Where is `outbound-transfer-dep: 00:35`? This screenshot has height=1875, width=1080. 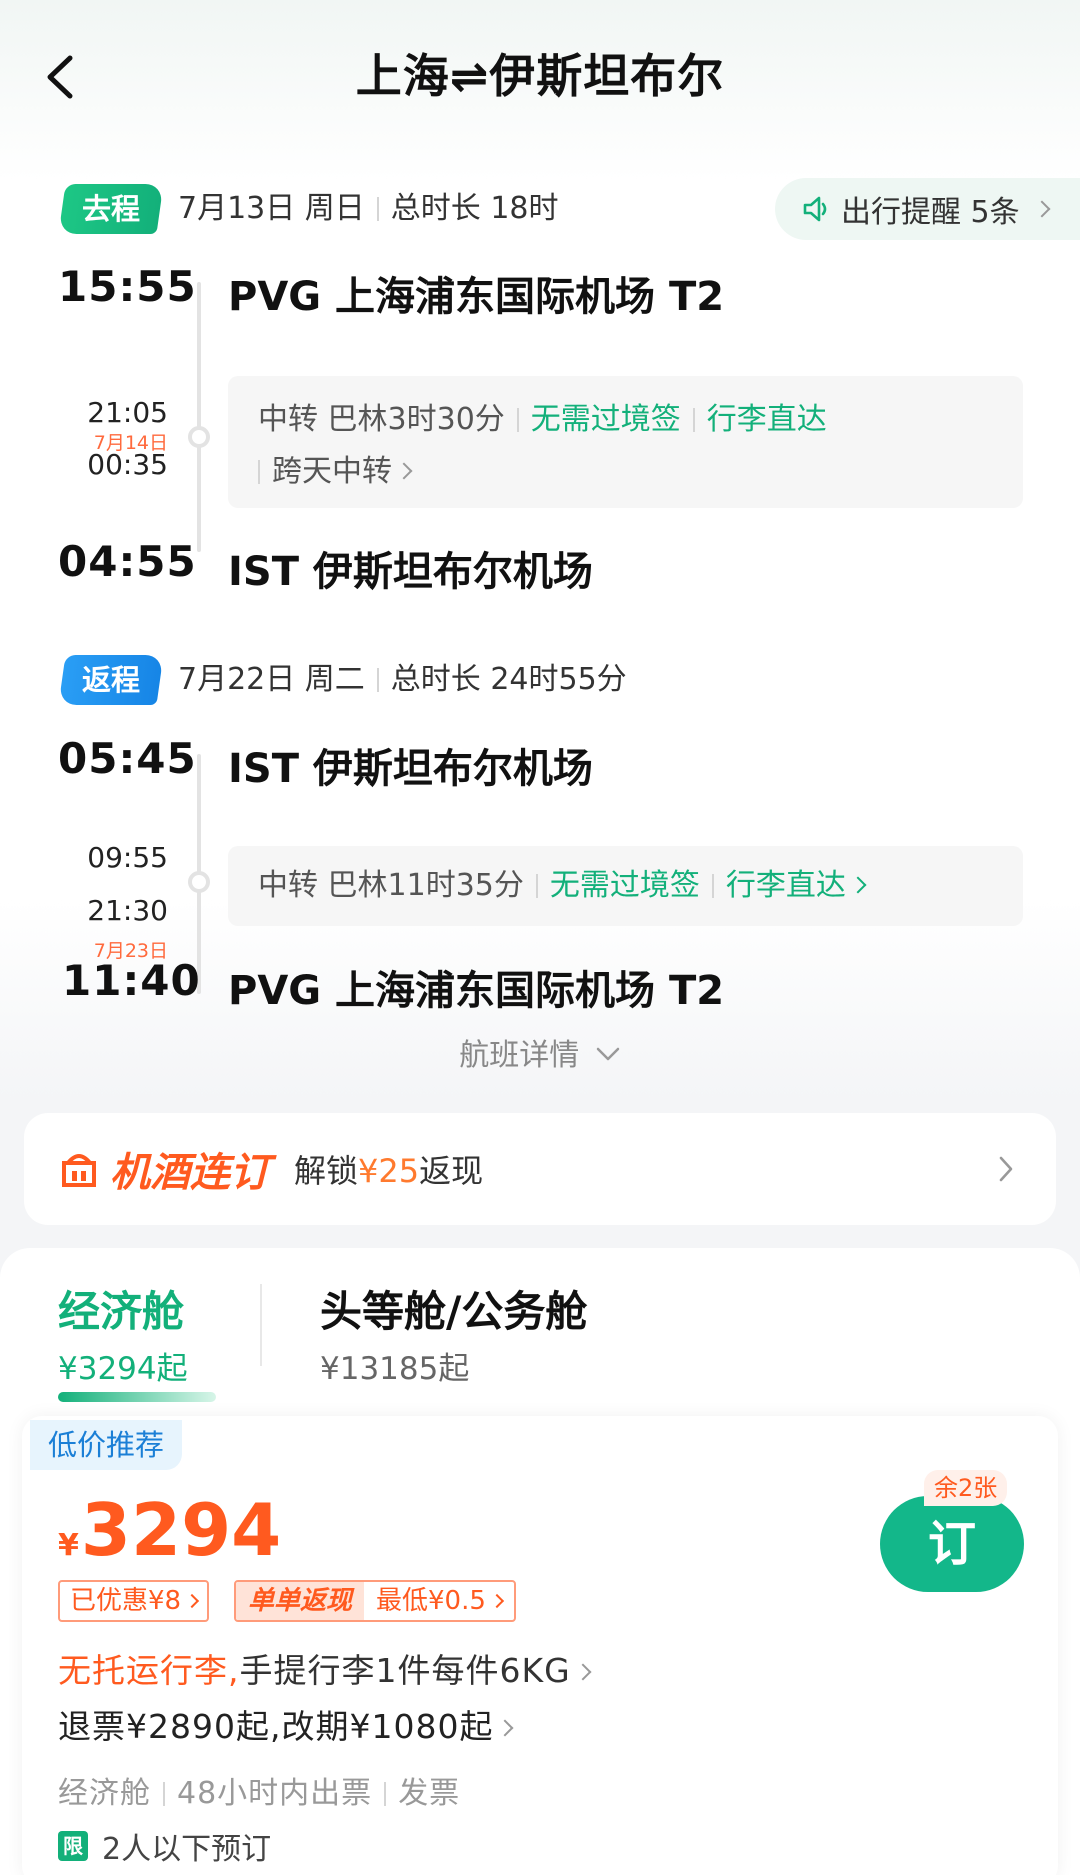
outbound-transfer-dep: 00:35 is located at coordinates (127, 464).